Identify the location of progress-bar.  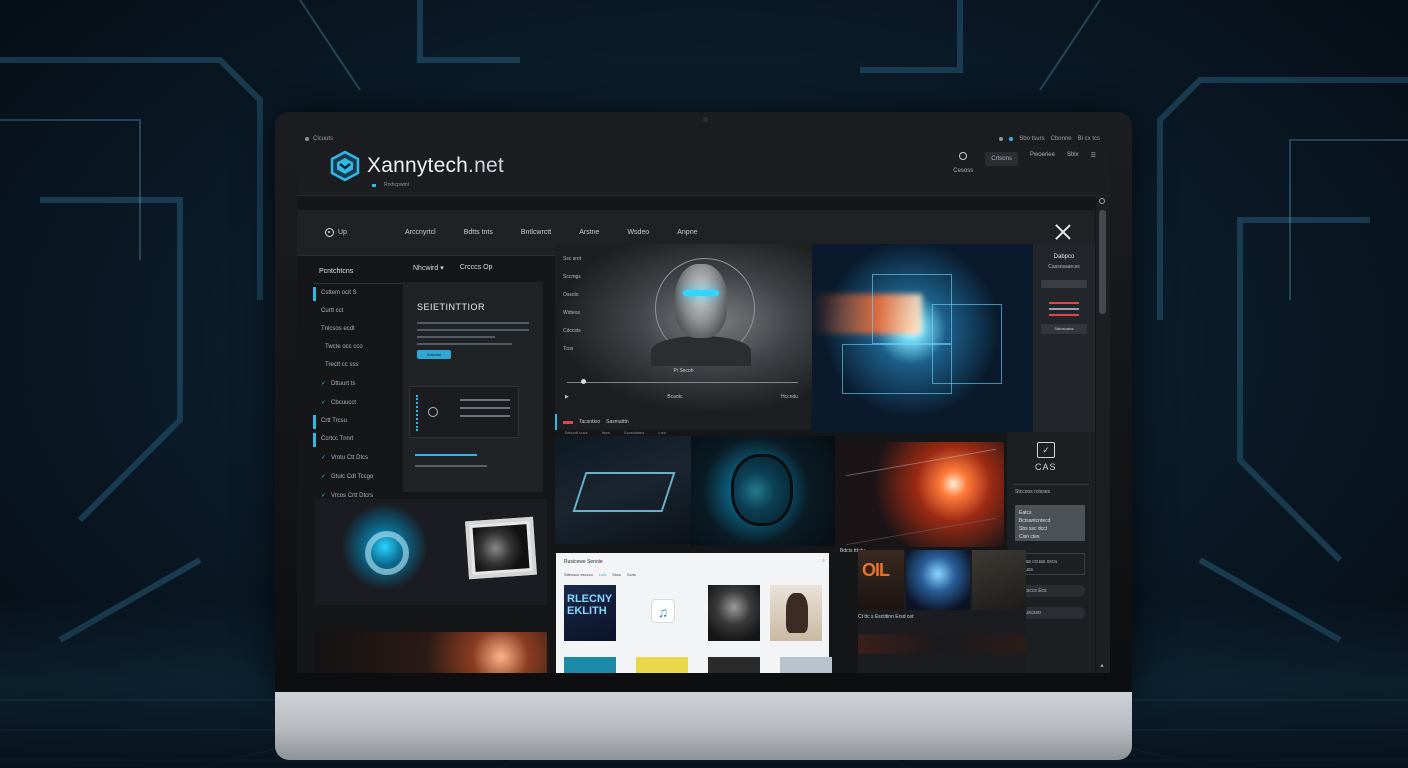
(446, 455).